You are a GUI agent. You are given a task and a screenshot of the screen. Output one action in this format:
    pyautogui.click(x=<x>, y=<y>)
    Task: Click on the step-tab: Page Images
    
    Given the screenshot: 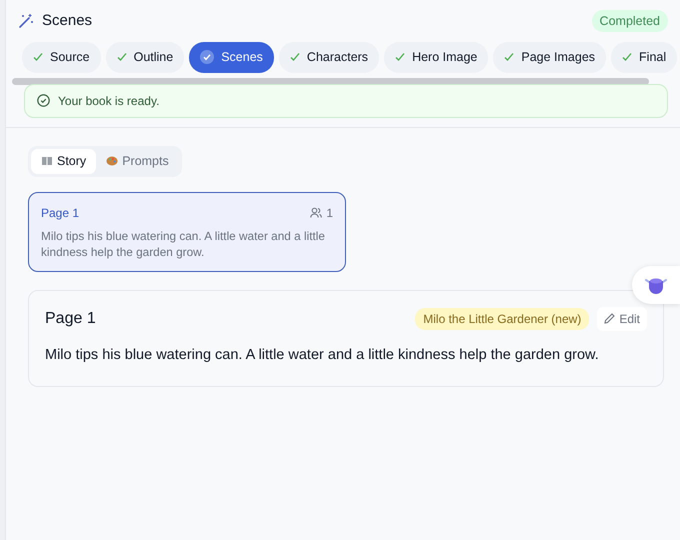 What is the action you would take?
    pyautogui.click(x=549, y=57)
    